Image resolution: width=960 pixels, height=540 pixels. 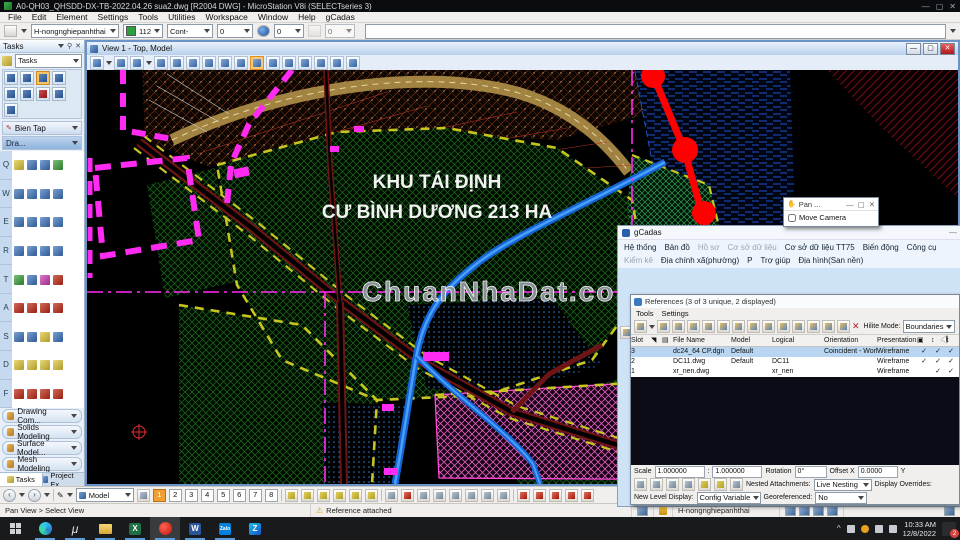 What do you see at coordinates (137, 62) in the screenshot?
I see `adjust-brightness-icon` at bounding box center [137, 62].